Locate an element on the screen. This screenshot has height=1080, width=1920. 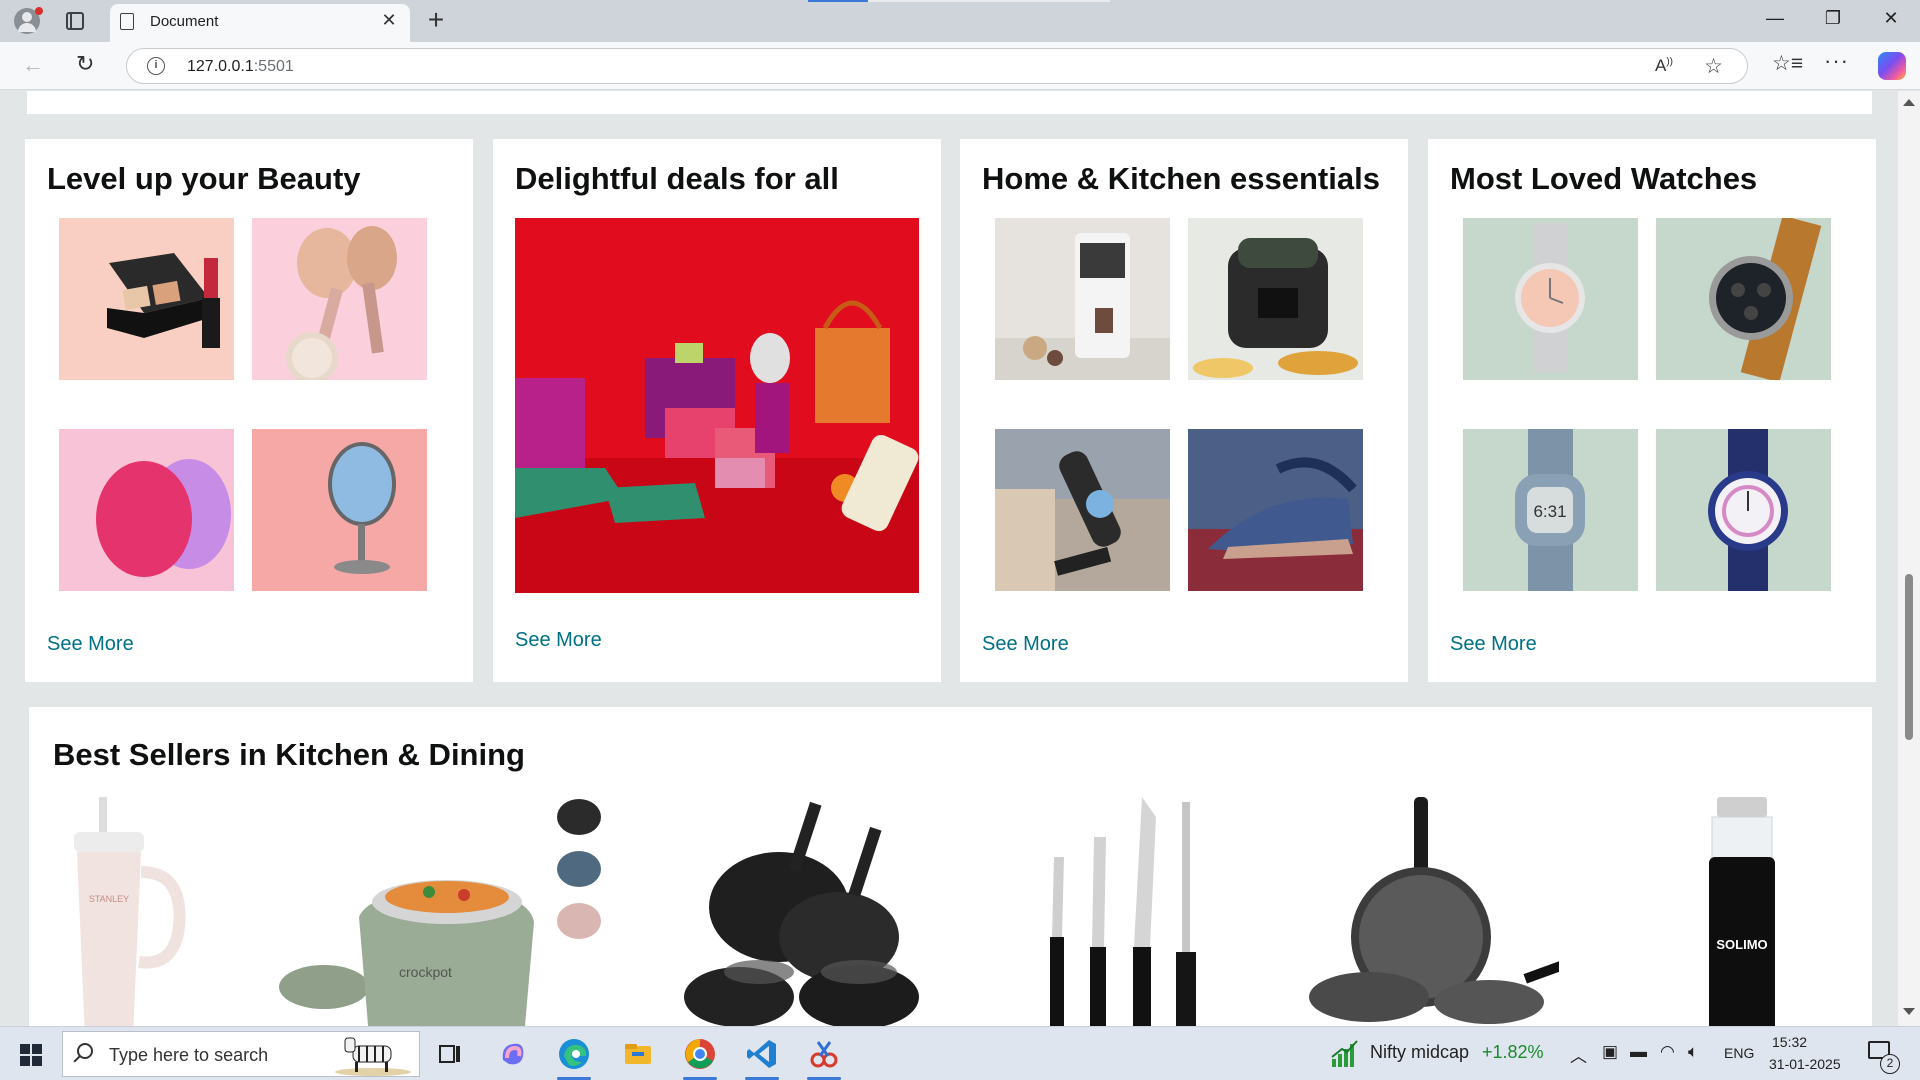
new-tab-button: + is located at coordinates (436, 20).